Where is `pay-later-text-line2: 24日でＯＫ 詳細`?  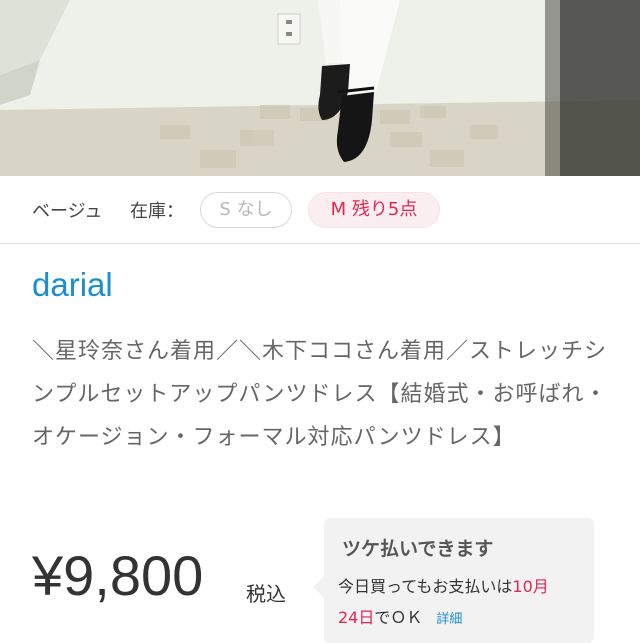 pay-later-text-line2: 24日でＯＫ 詳細 is located at coordinates (400, 616).